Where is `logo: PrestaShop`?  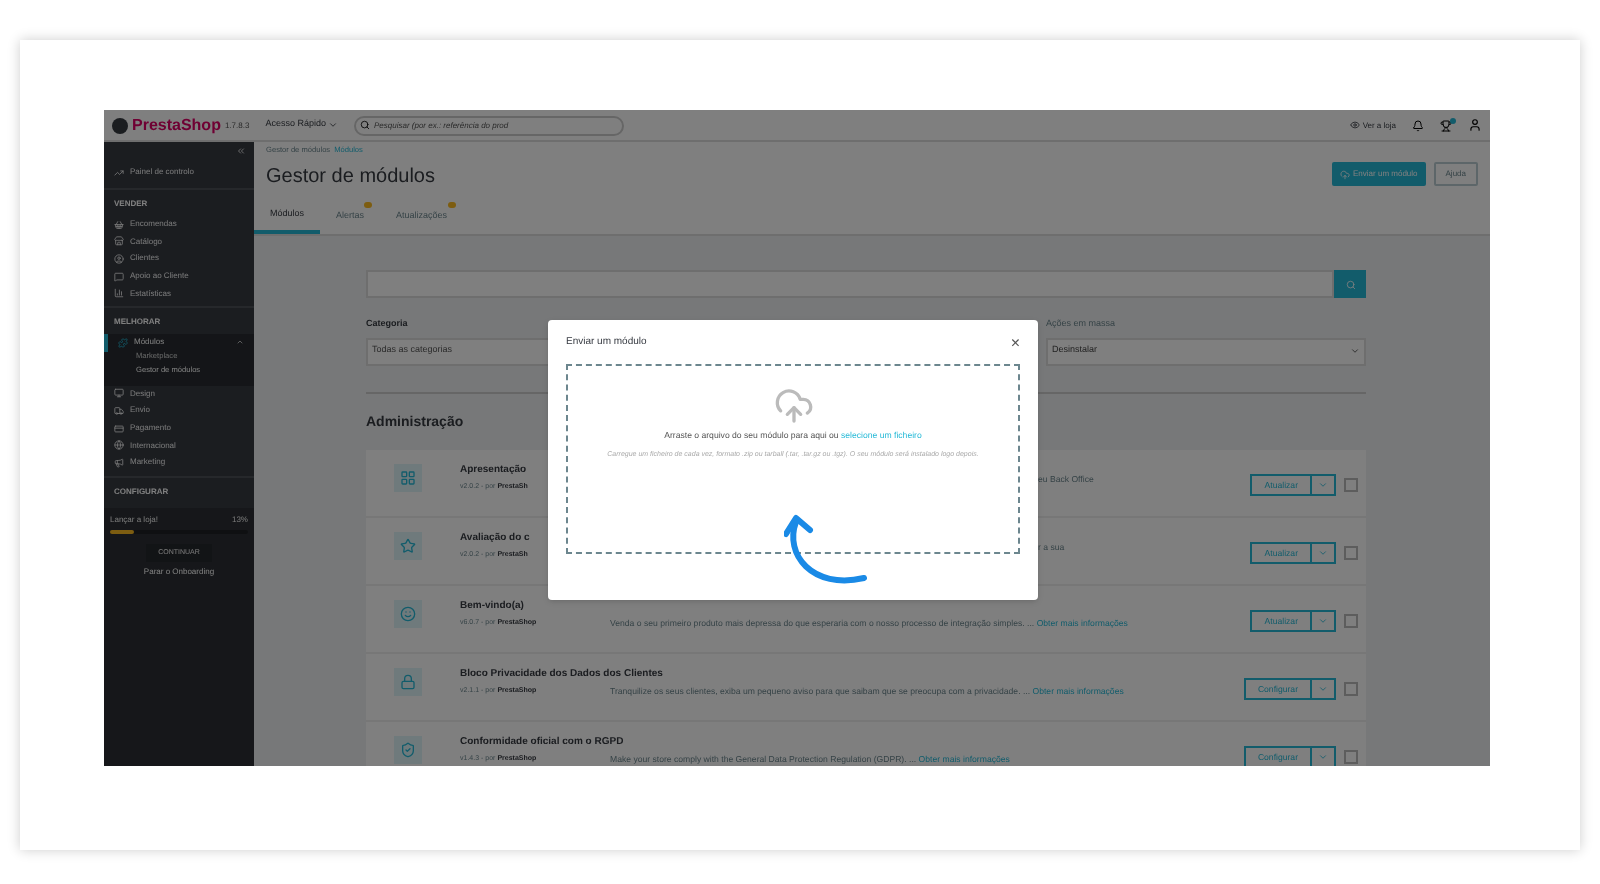
logo: PrestaShop is located at coordinates (176, 125).